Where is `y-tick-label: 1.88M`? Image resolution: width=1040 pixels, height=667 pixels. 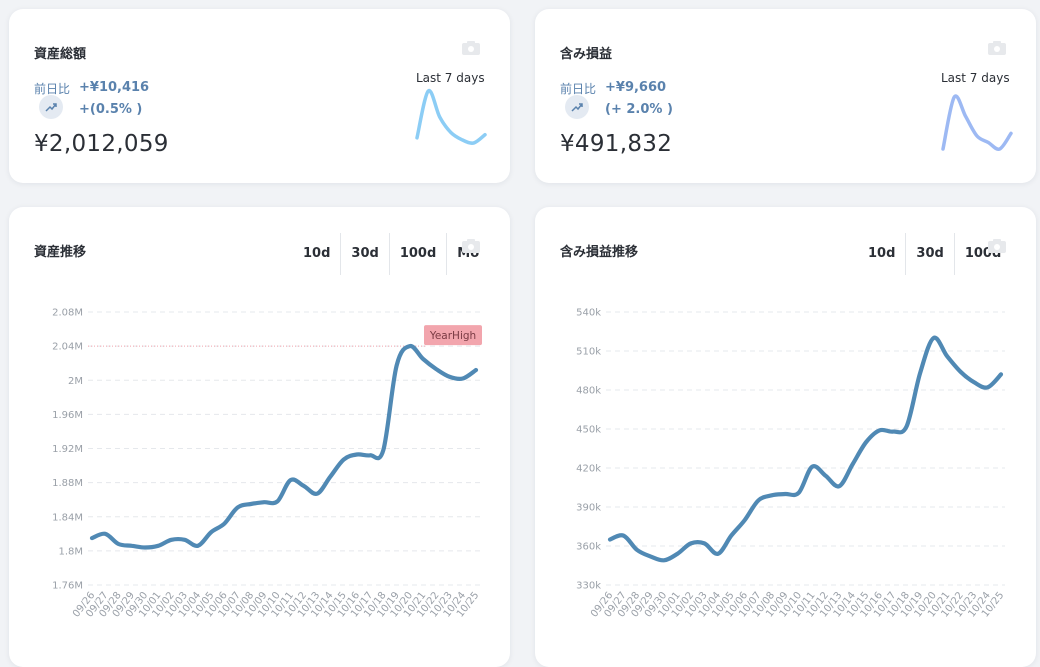
y-tick-label: 1.88M is located at coordinates (67, 483).